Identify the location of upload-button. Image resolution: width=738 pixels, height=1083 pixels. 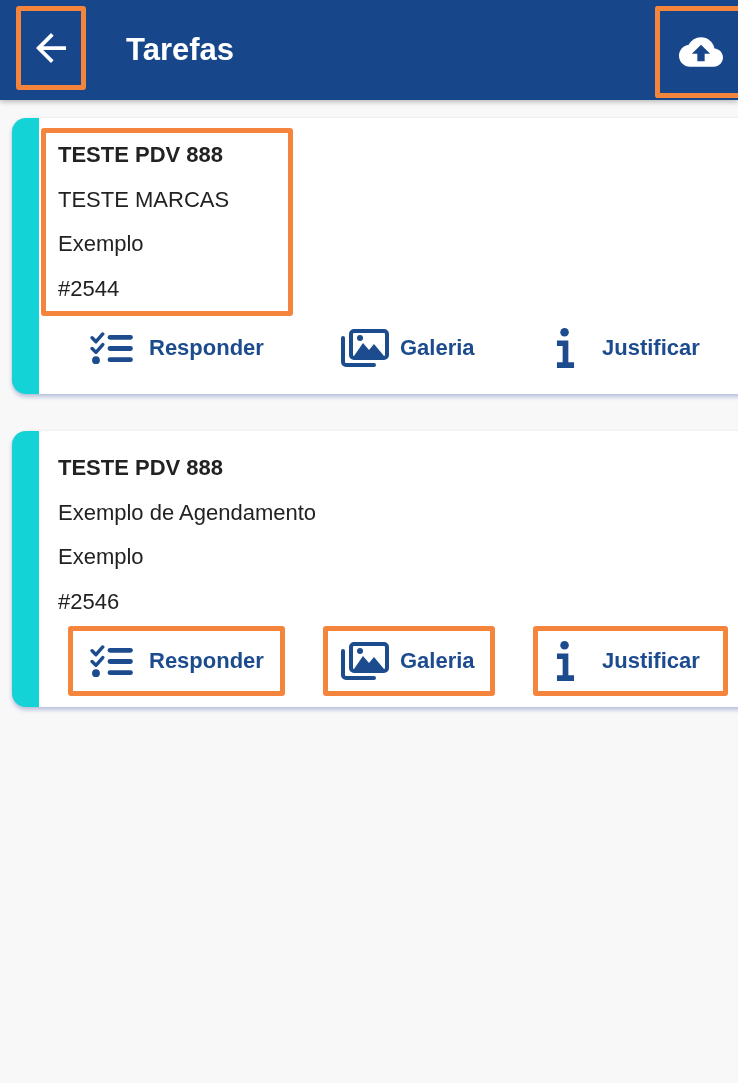
(696, 52).